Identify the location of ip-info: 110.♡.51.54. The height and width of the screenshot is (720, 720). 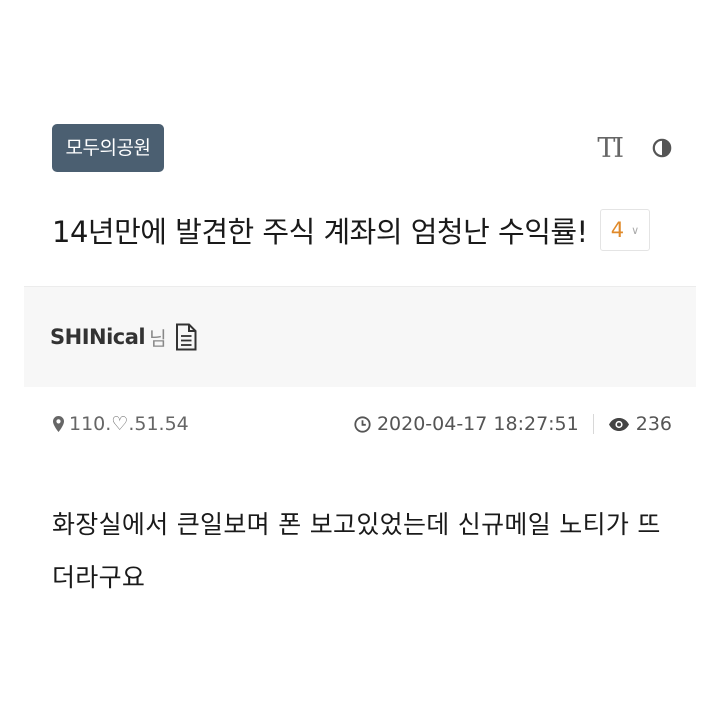
(120, 424).